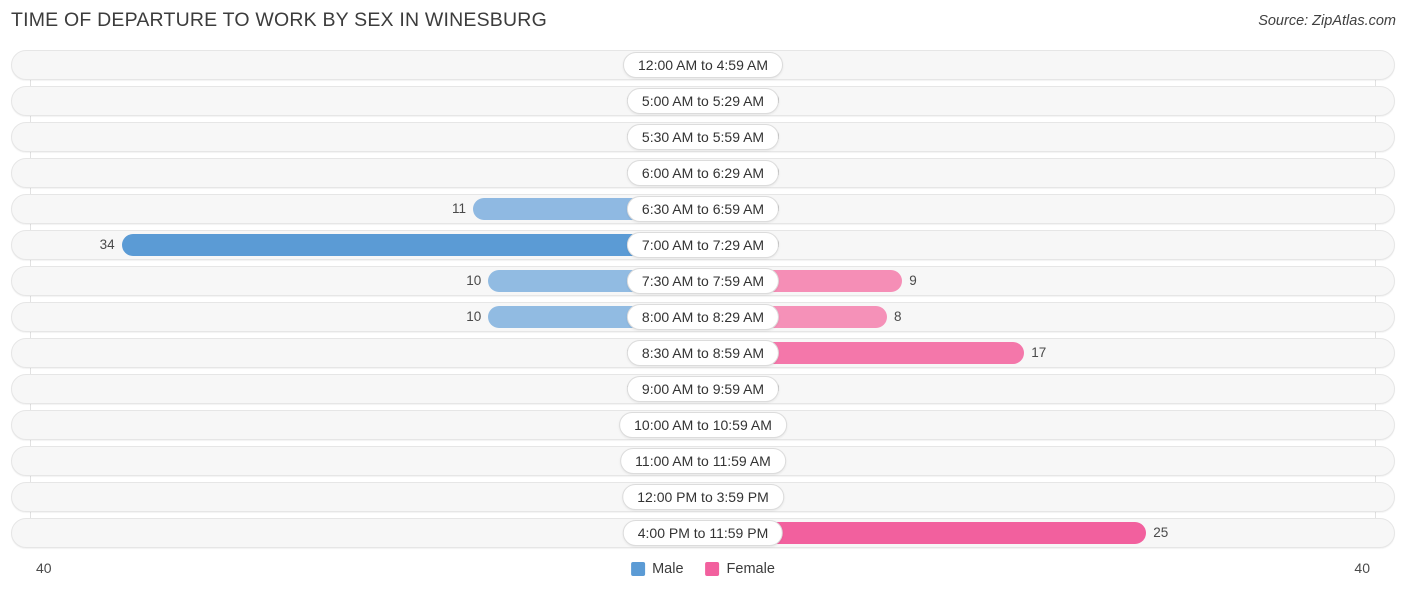 The width and height of the screenshot is (1406, 595). I want to click on category-label: 5:30 AM to 5:59 AM, so click(703, 137).